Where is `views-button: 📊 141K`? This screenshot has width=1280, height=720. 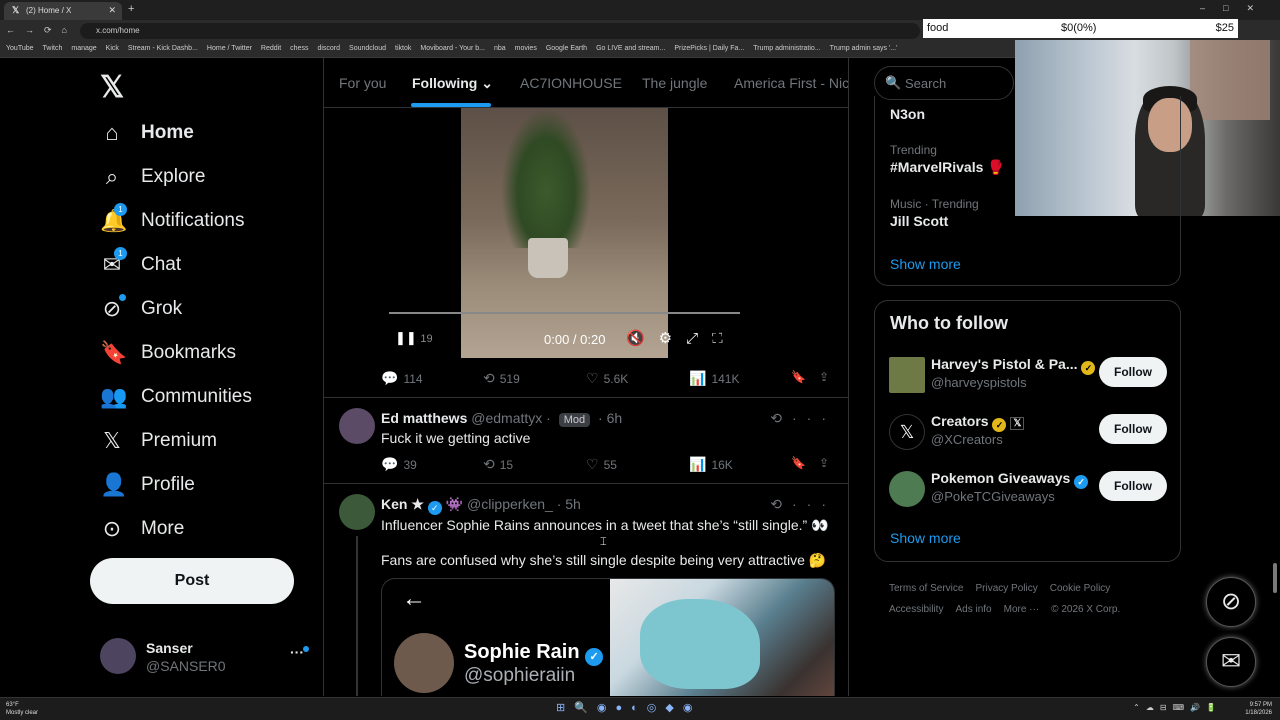
views-button: 📊 141K is located at coordinates (714, 378).